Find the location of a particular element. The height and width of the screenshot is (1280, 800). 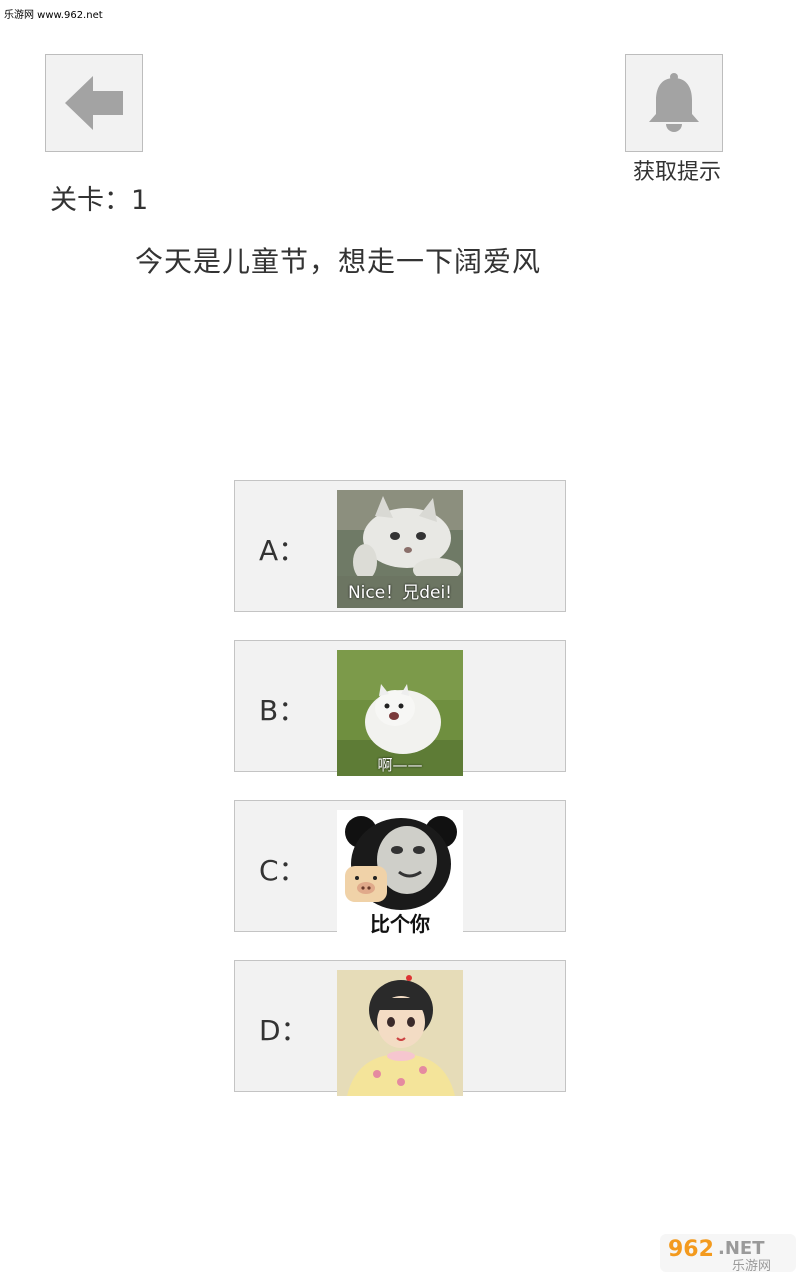

option-b: B： 啊—— is located at coordinates (400, 708).